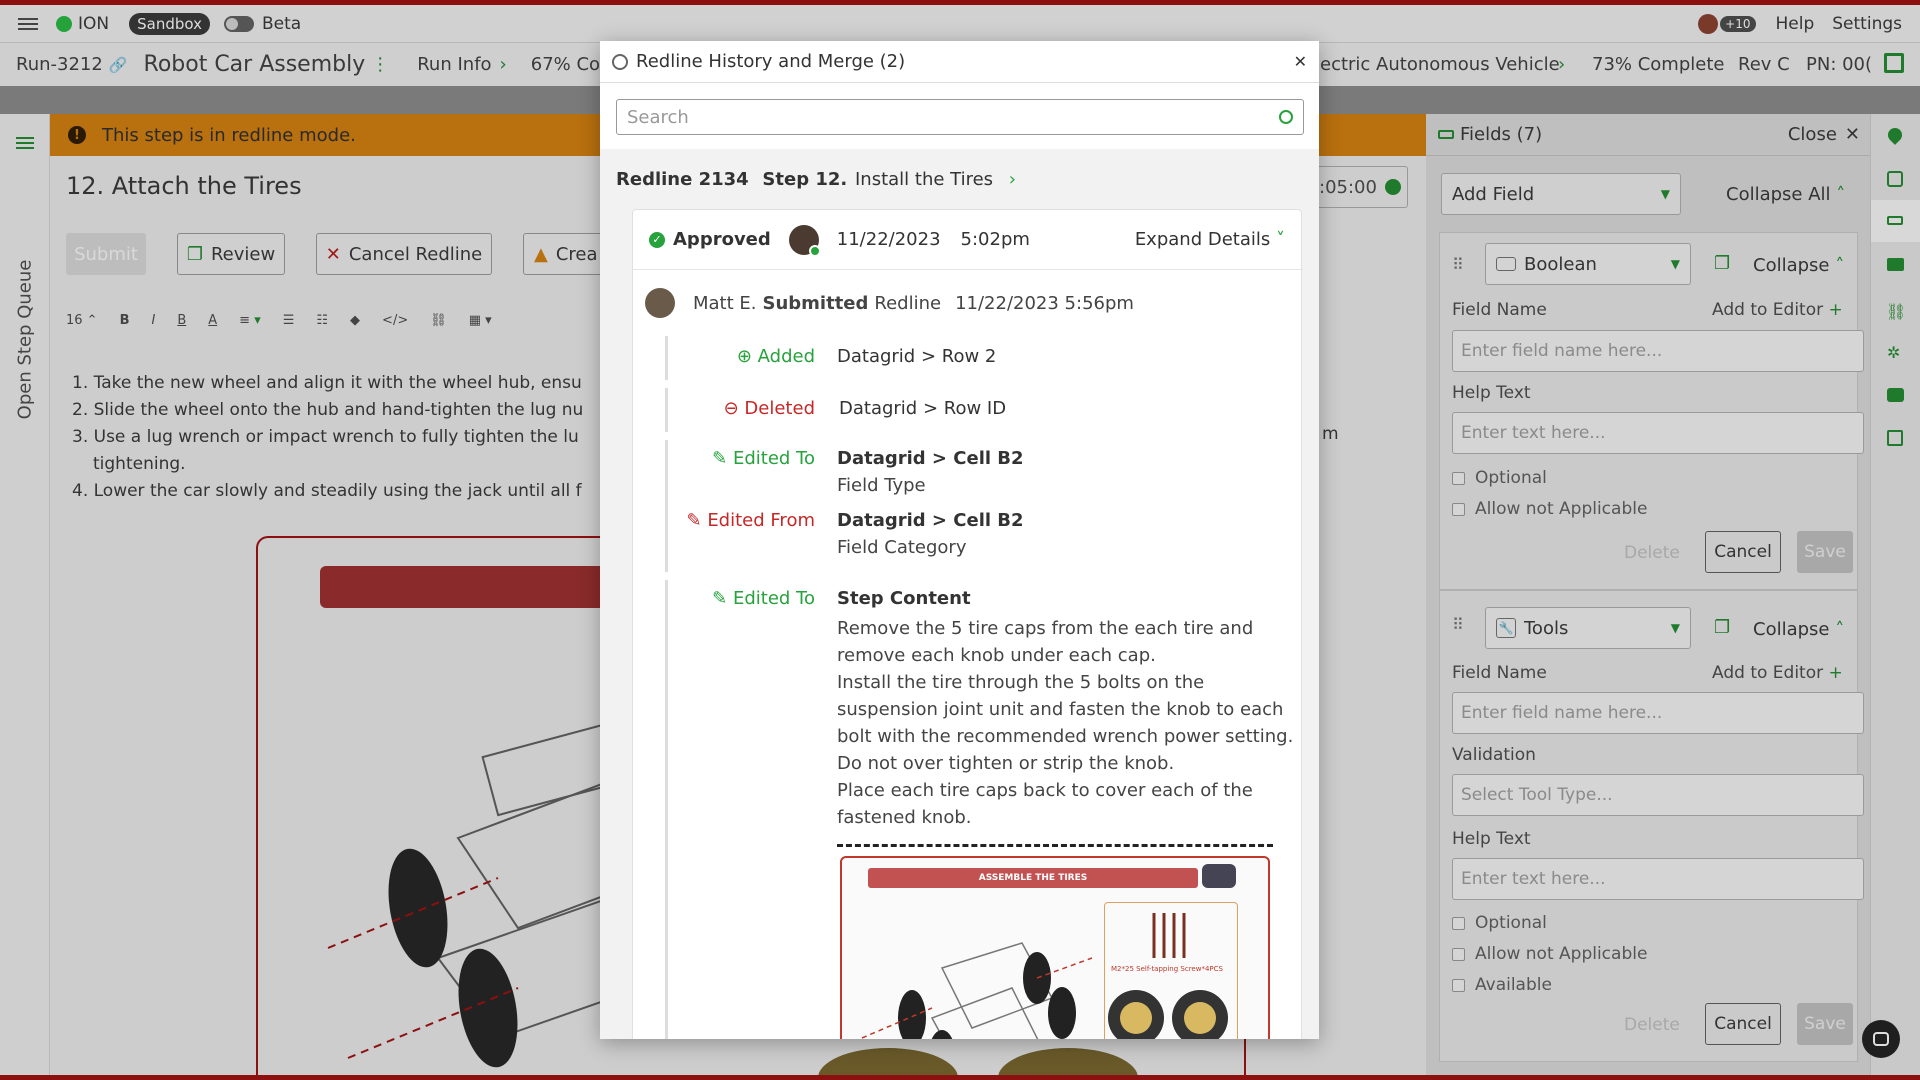 This screenshot has height=1080, width=1920. I want to click on folder-icon, so click(1895, 264).